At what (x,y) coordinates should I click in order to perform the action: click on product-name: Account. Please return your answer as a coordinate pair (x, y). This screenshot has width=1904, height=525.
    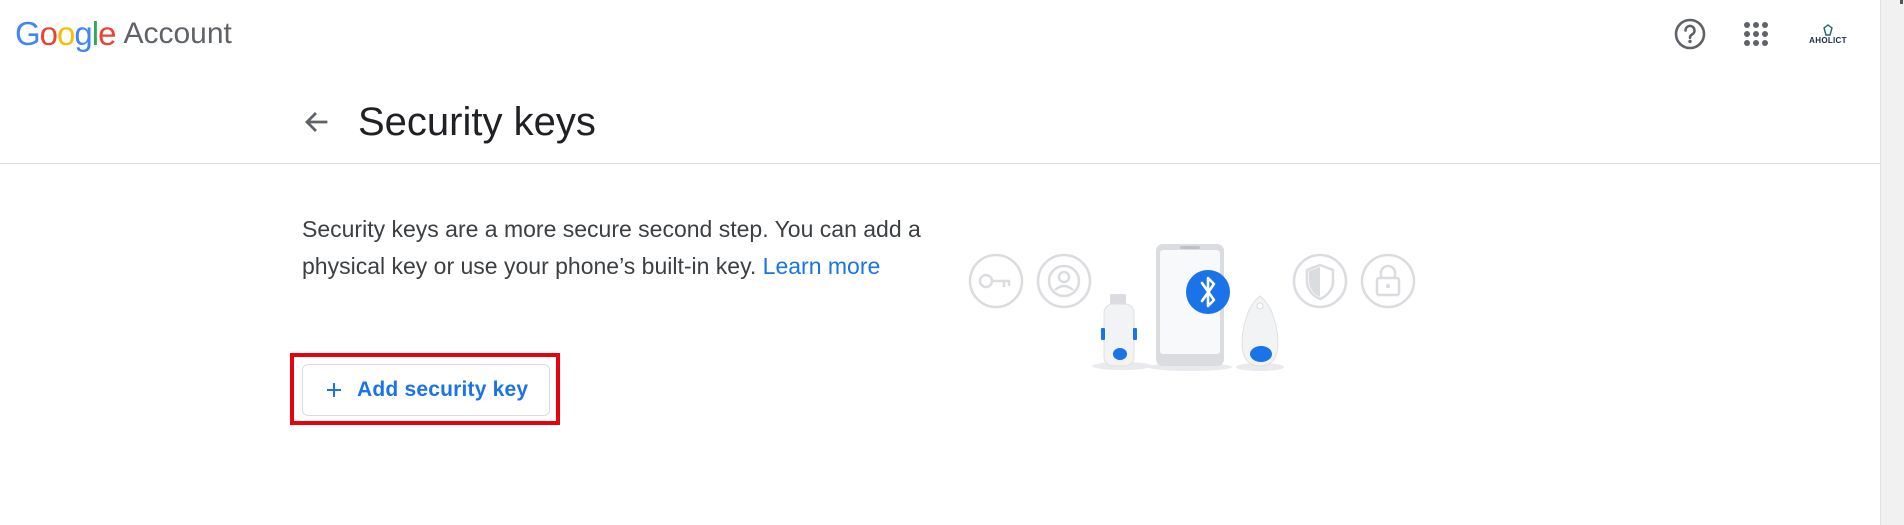
    Looking at the image, I should click on (177, 33).